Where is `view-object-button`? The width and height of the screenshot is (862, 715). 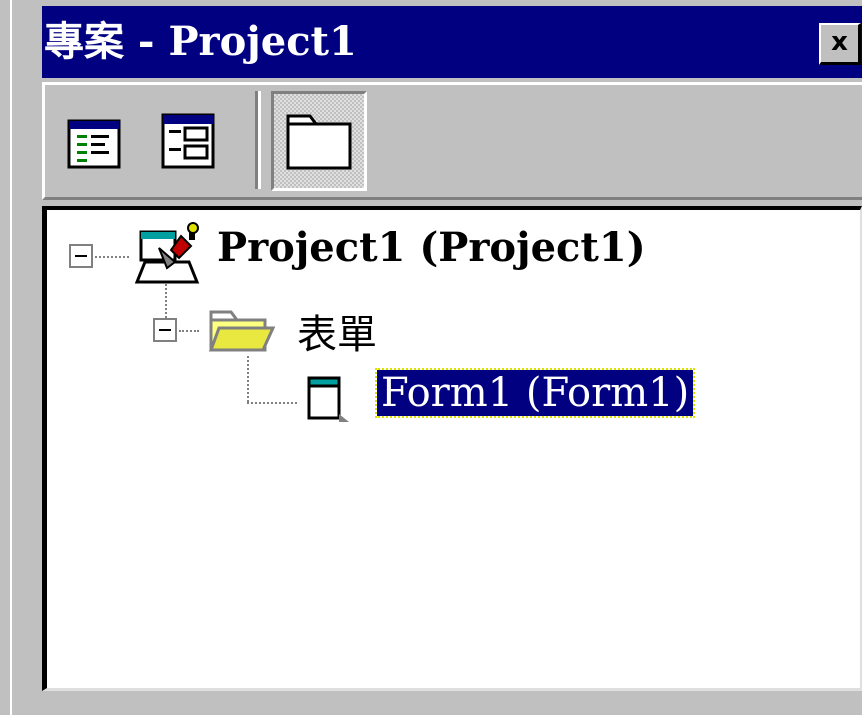
view-object-button is located at coordinates (188, 140).